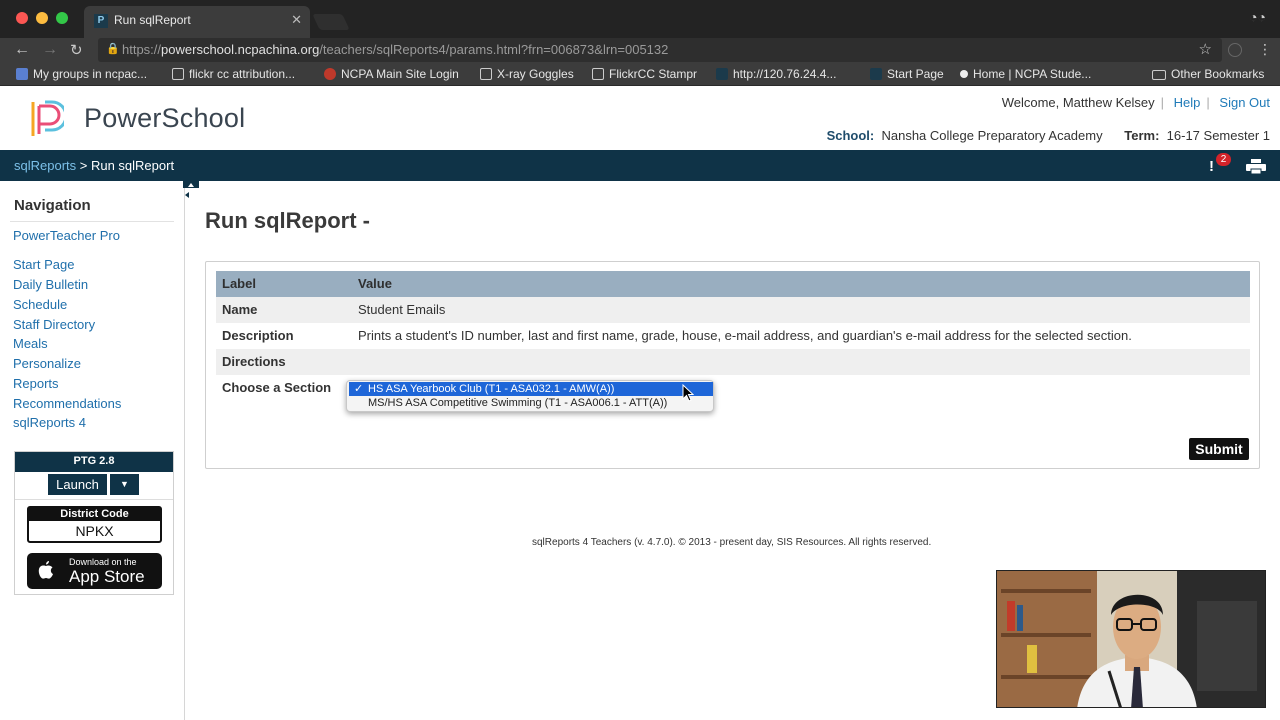 The image size is (1280, 720). What do you see at coordinates (191, 192) in the screenshot?
I see `sidebar-collapse-icon` at bounding box center [191, 192].